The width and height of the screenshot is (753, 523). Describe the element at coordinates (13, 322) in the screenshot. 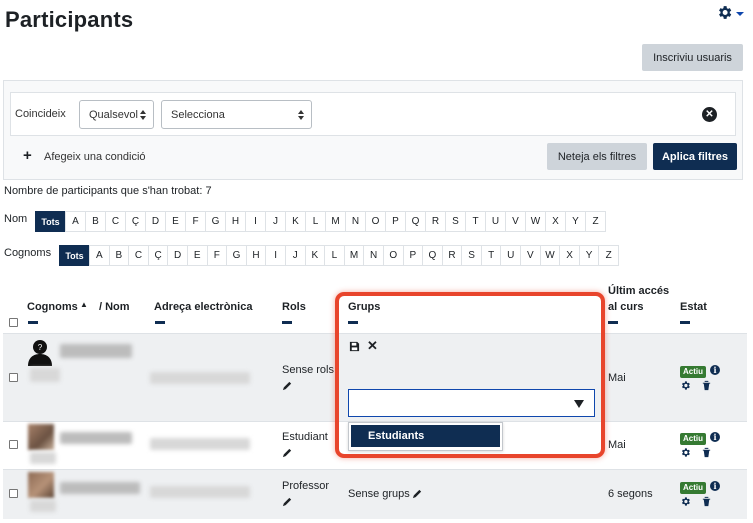

I see `select-all-checkbox` at that location.